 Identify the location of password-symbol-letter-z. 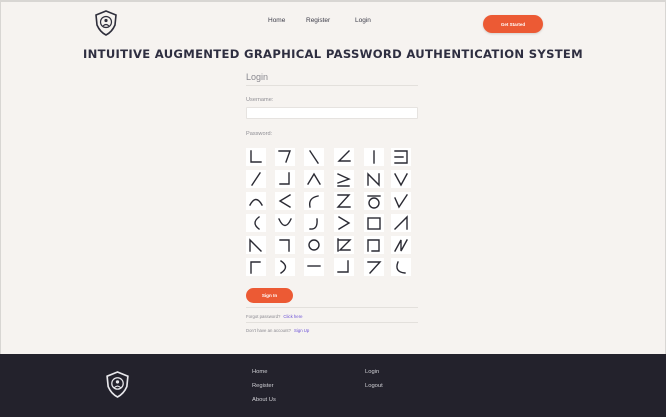
(344, 201).